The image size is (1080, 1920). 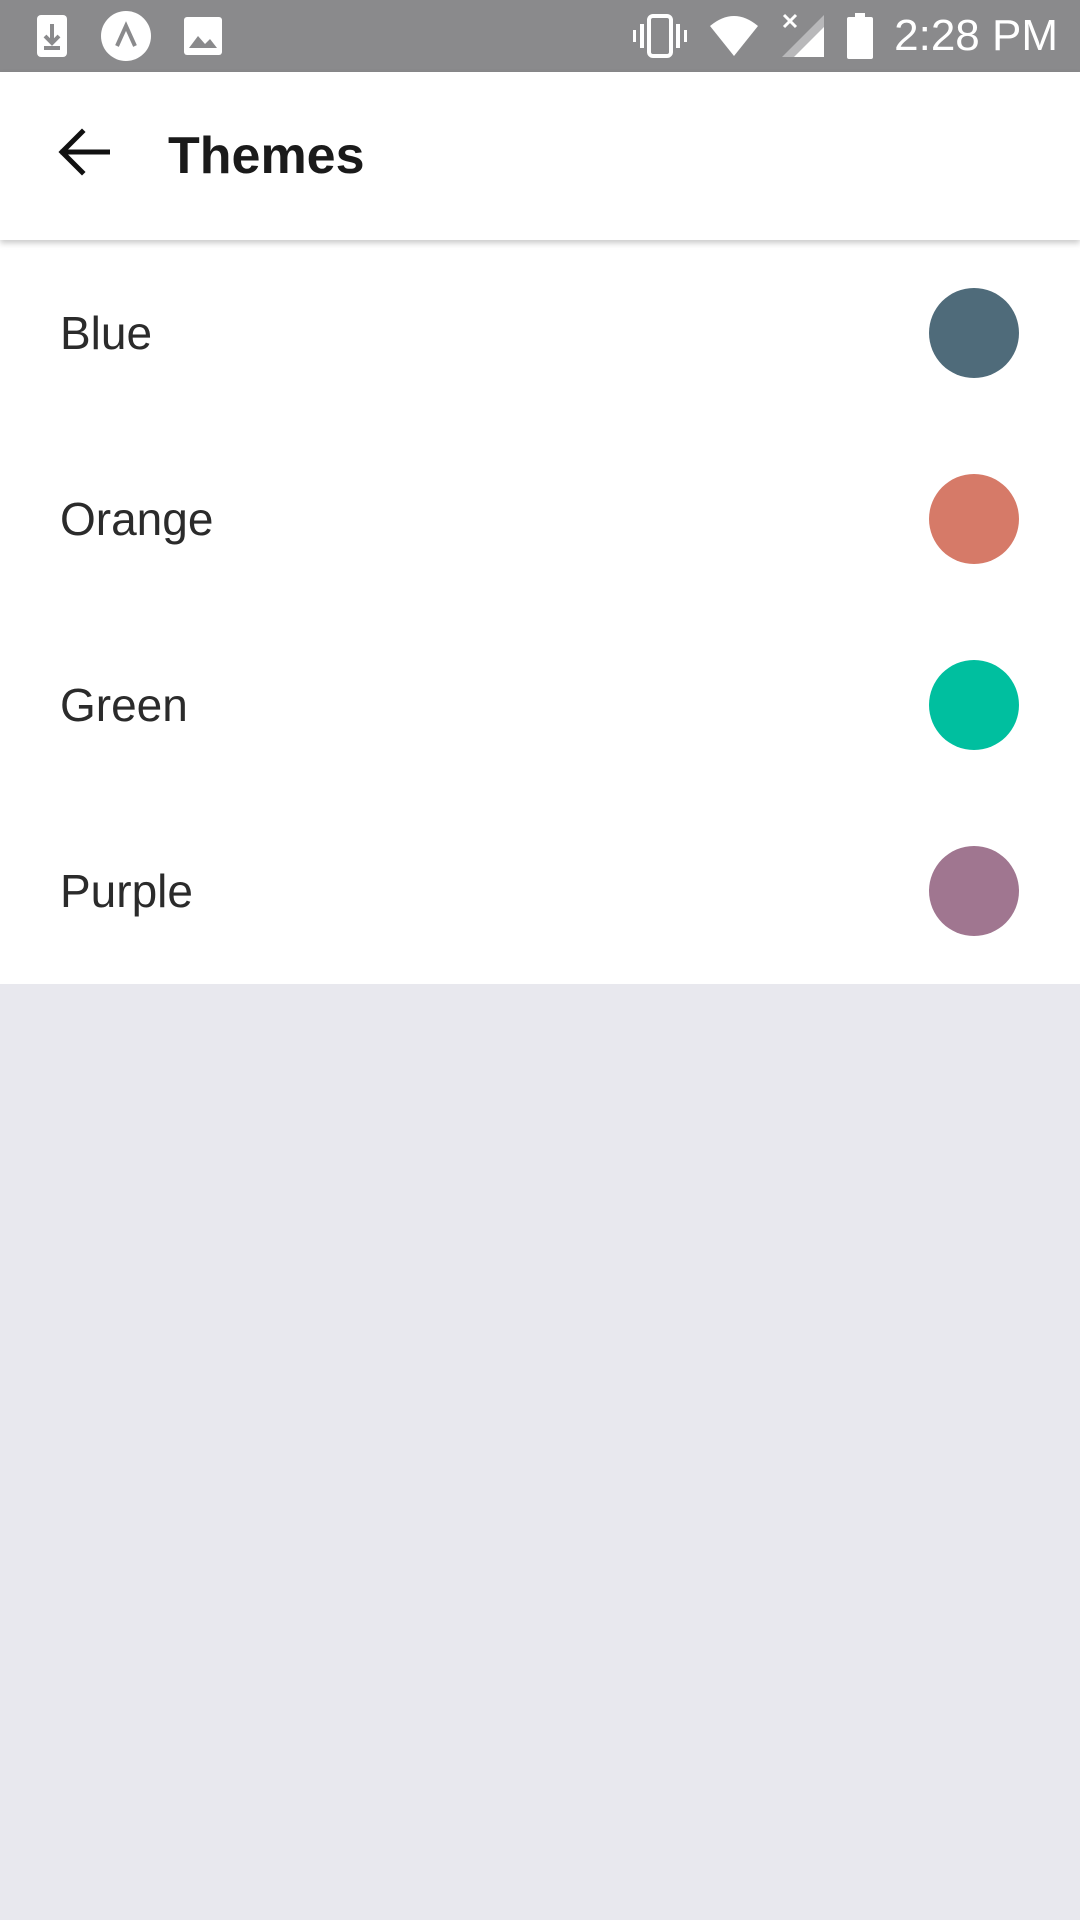 I want to click on app-bar: Themes, so click(x=540, y=156).